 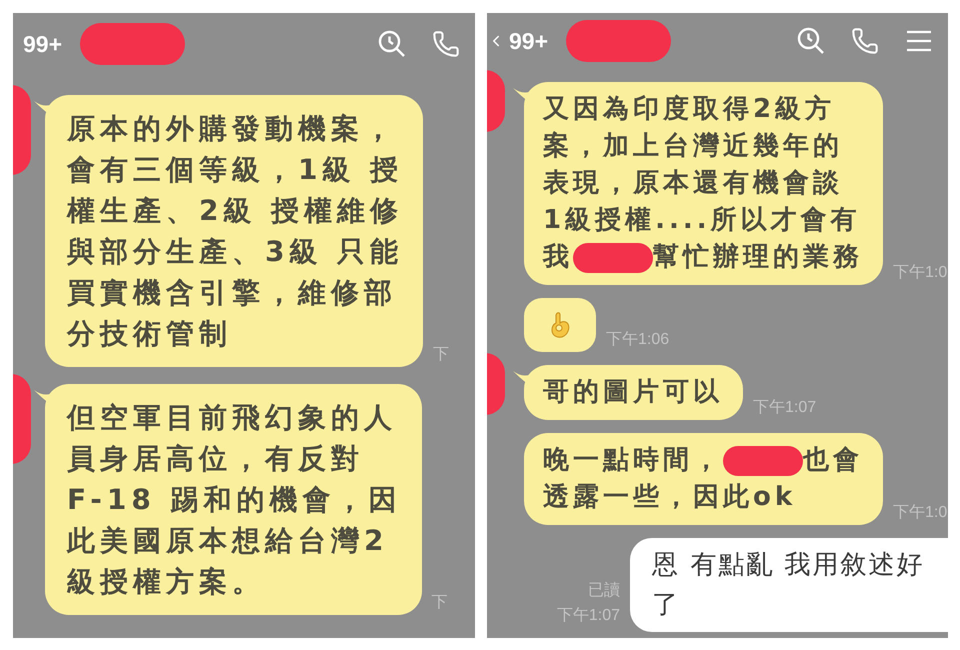 What do you see at coordinates (235, 231) in the screenshot?
I see `message-text: 原本的外購發動機案， 會有三個等級，1級 授 權生產、2級 授權維修 與部分生產、3級 只能 買實機含引擎，維修部 分技術管制` at bounding box center [235, 231].